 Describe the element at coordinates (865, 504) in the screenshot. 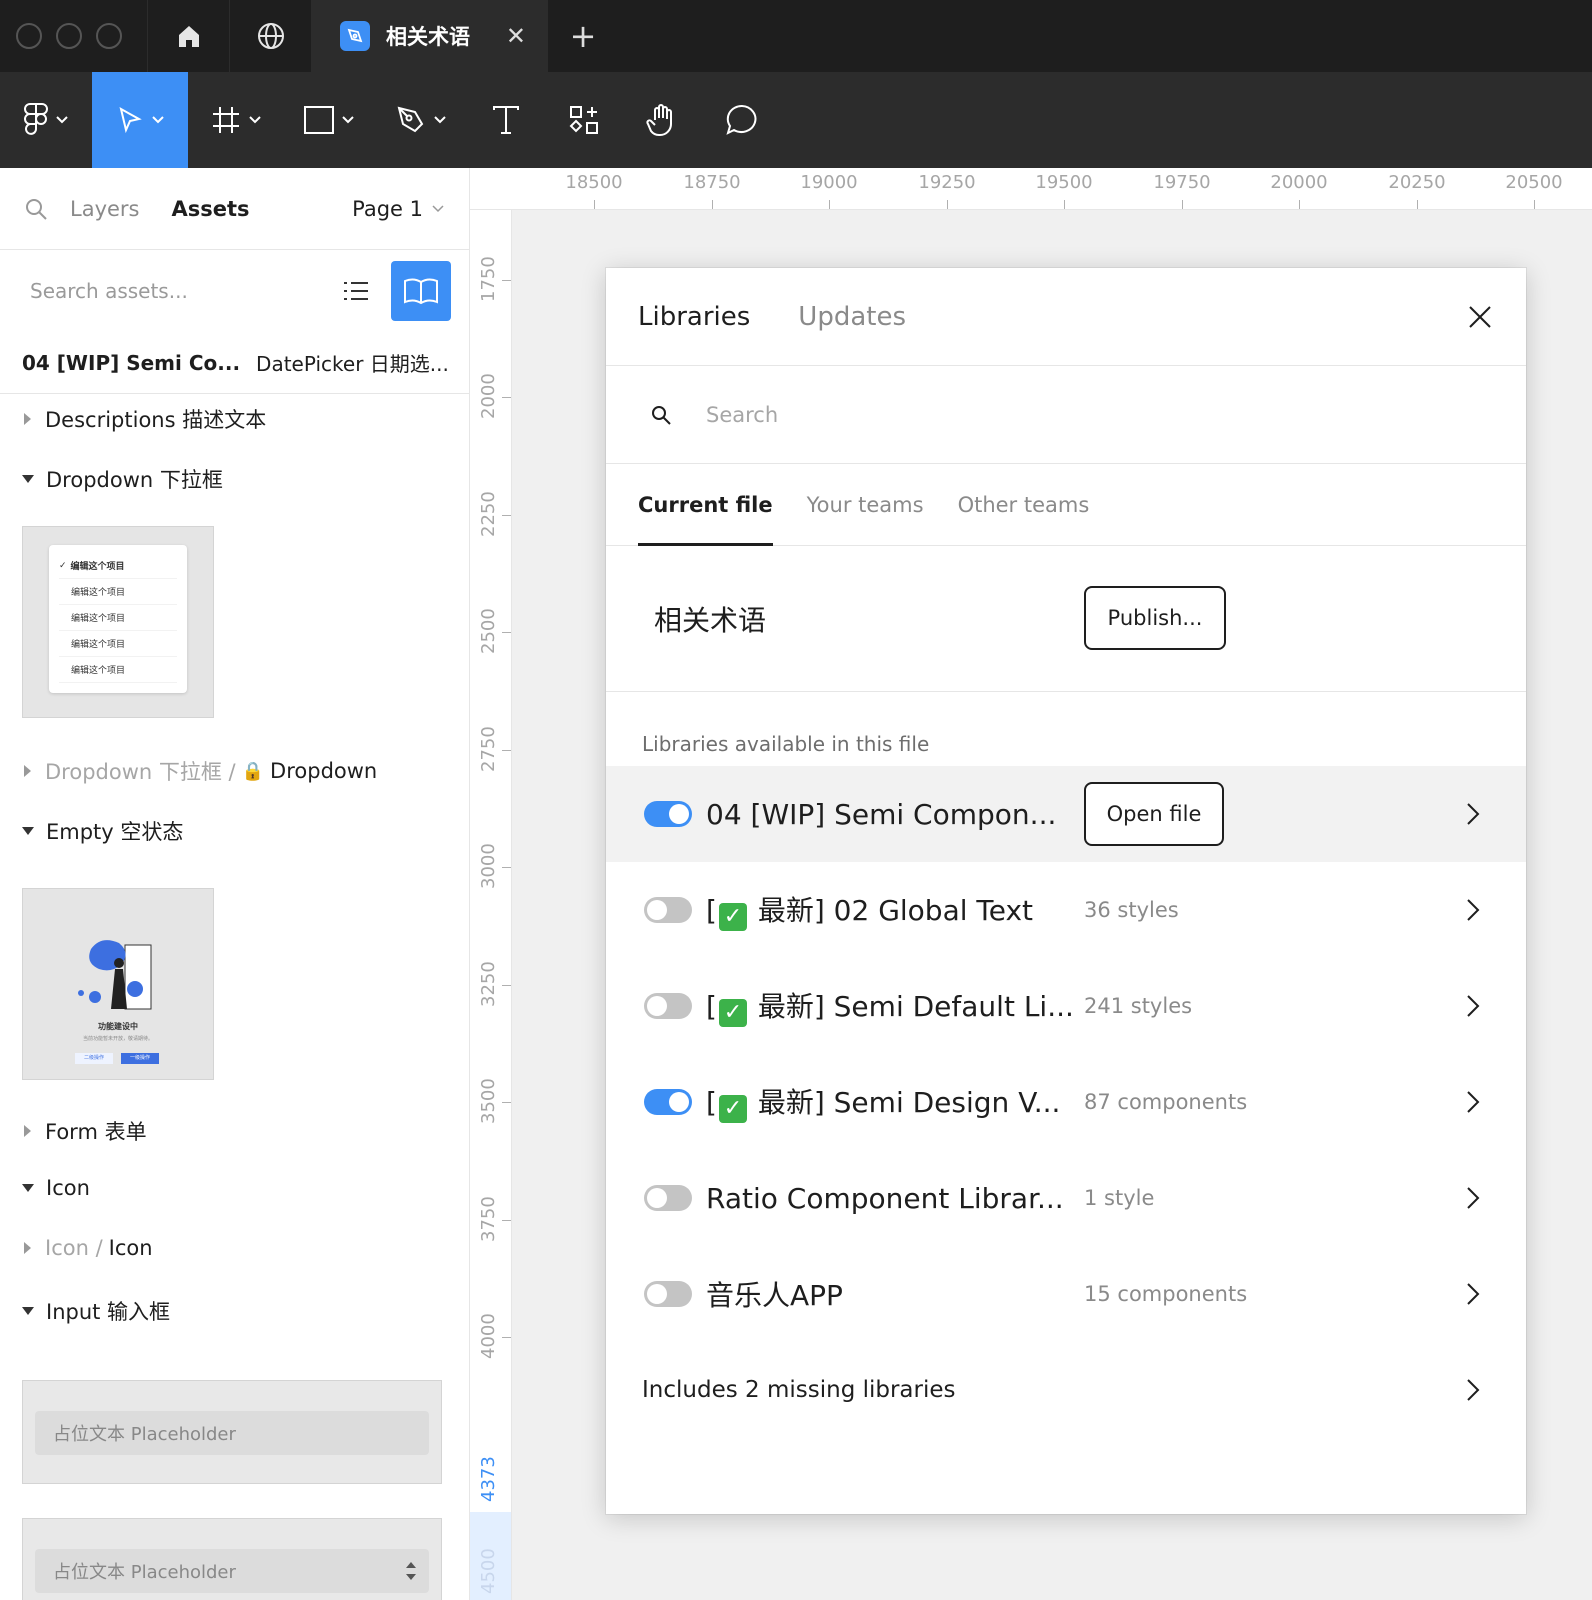

I see `tab-your-teams: Your teams` at that location.